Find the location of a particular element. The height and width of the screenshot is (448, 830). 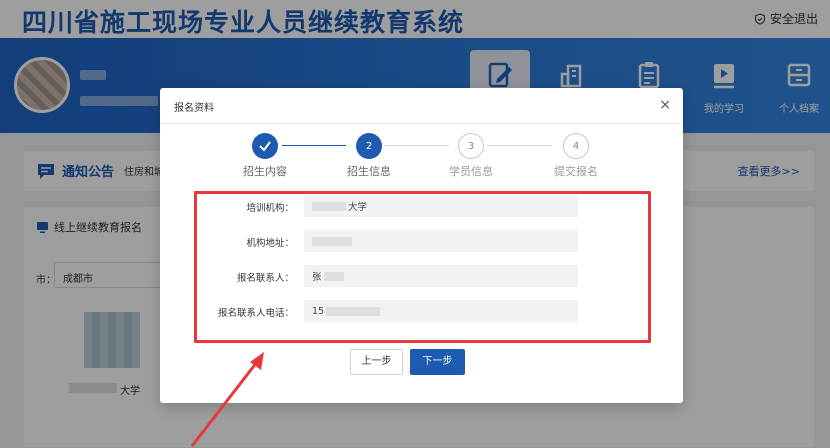

step-2-label: 招生信息 is located at coordinates (369, 171).